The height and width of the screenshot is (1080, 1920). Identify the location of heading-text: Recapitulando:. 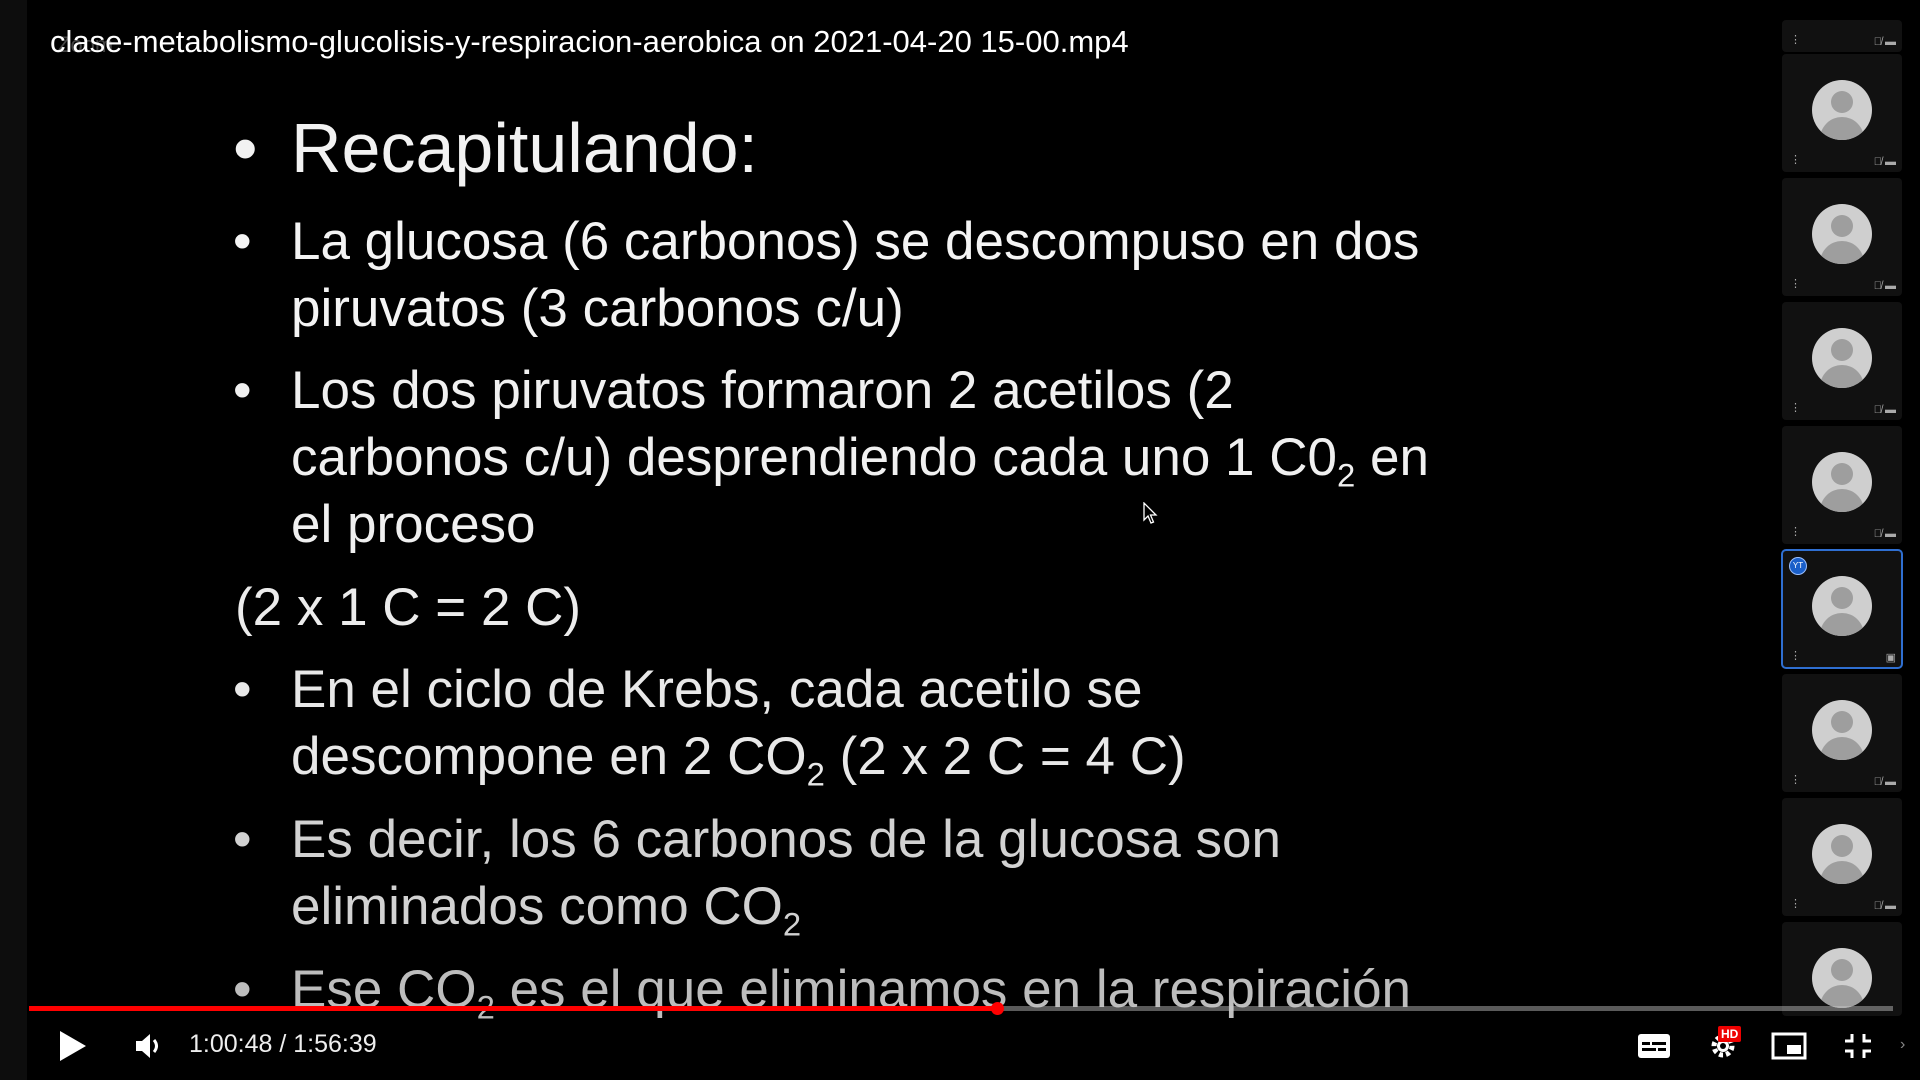
(524, 148).